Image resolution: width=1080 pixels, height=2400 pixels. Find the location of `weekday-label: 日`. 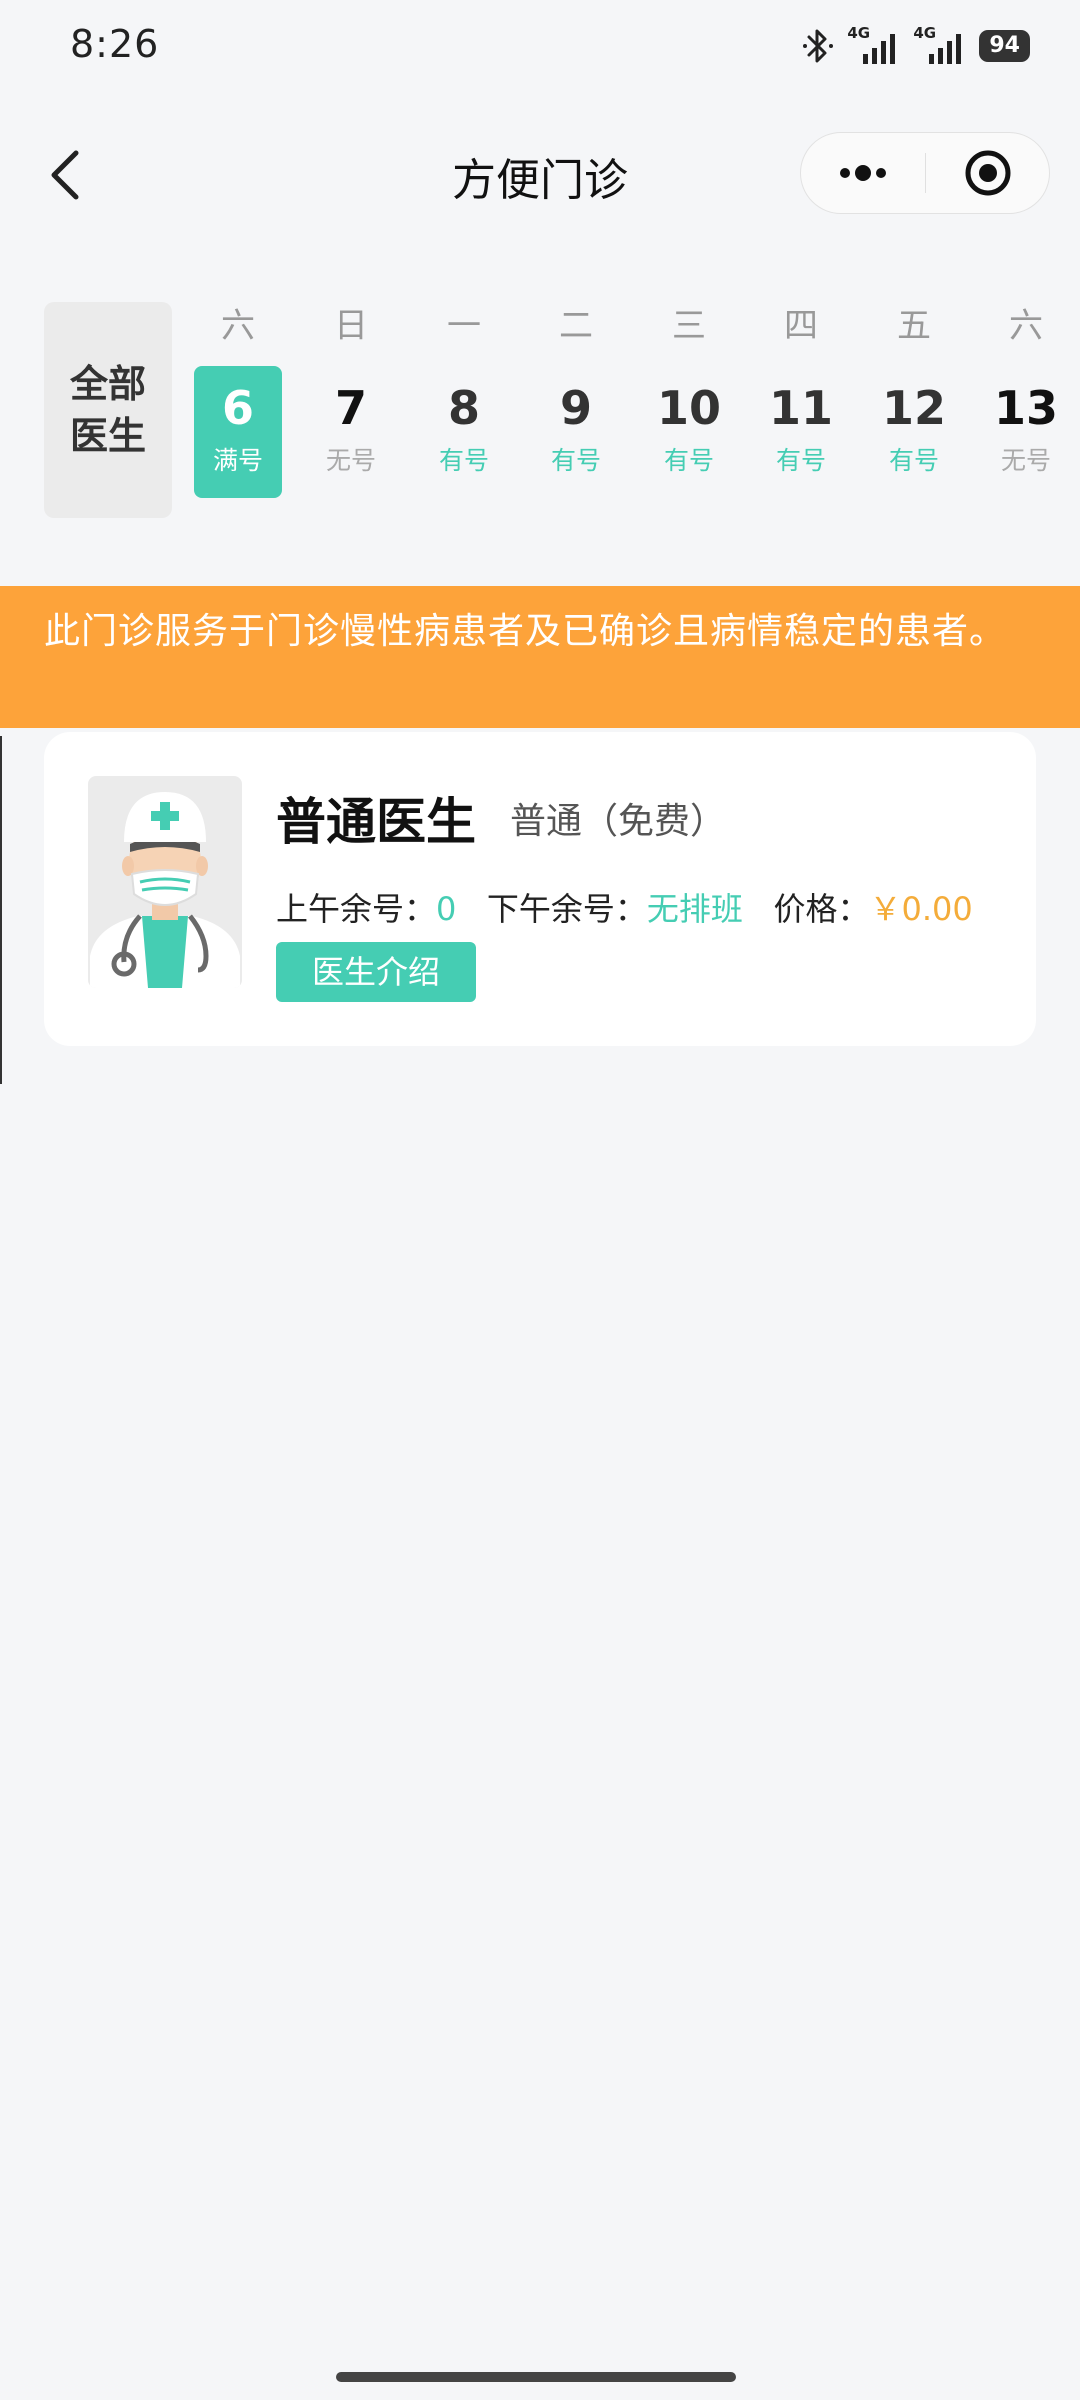

weekday-label: 日 is located at coordinates (351, 326).